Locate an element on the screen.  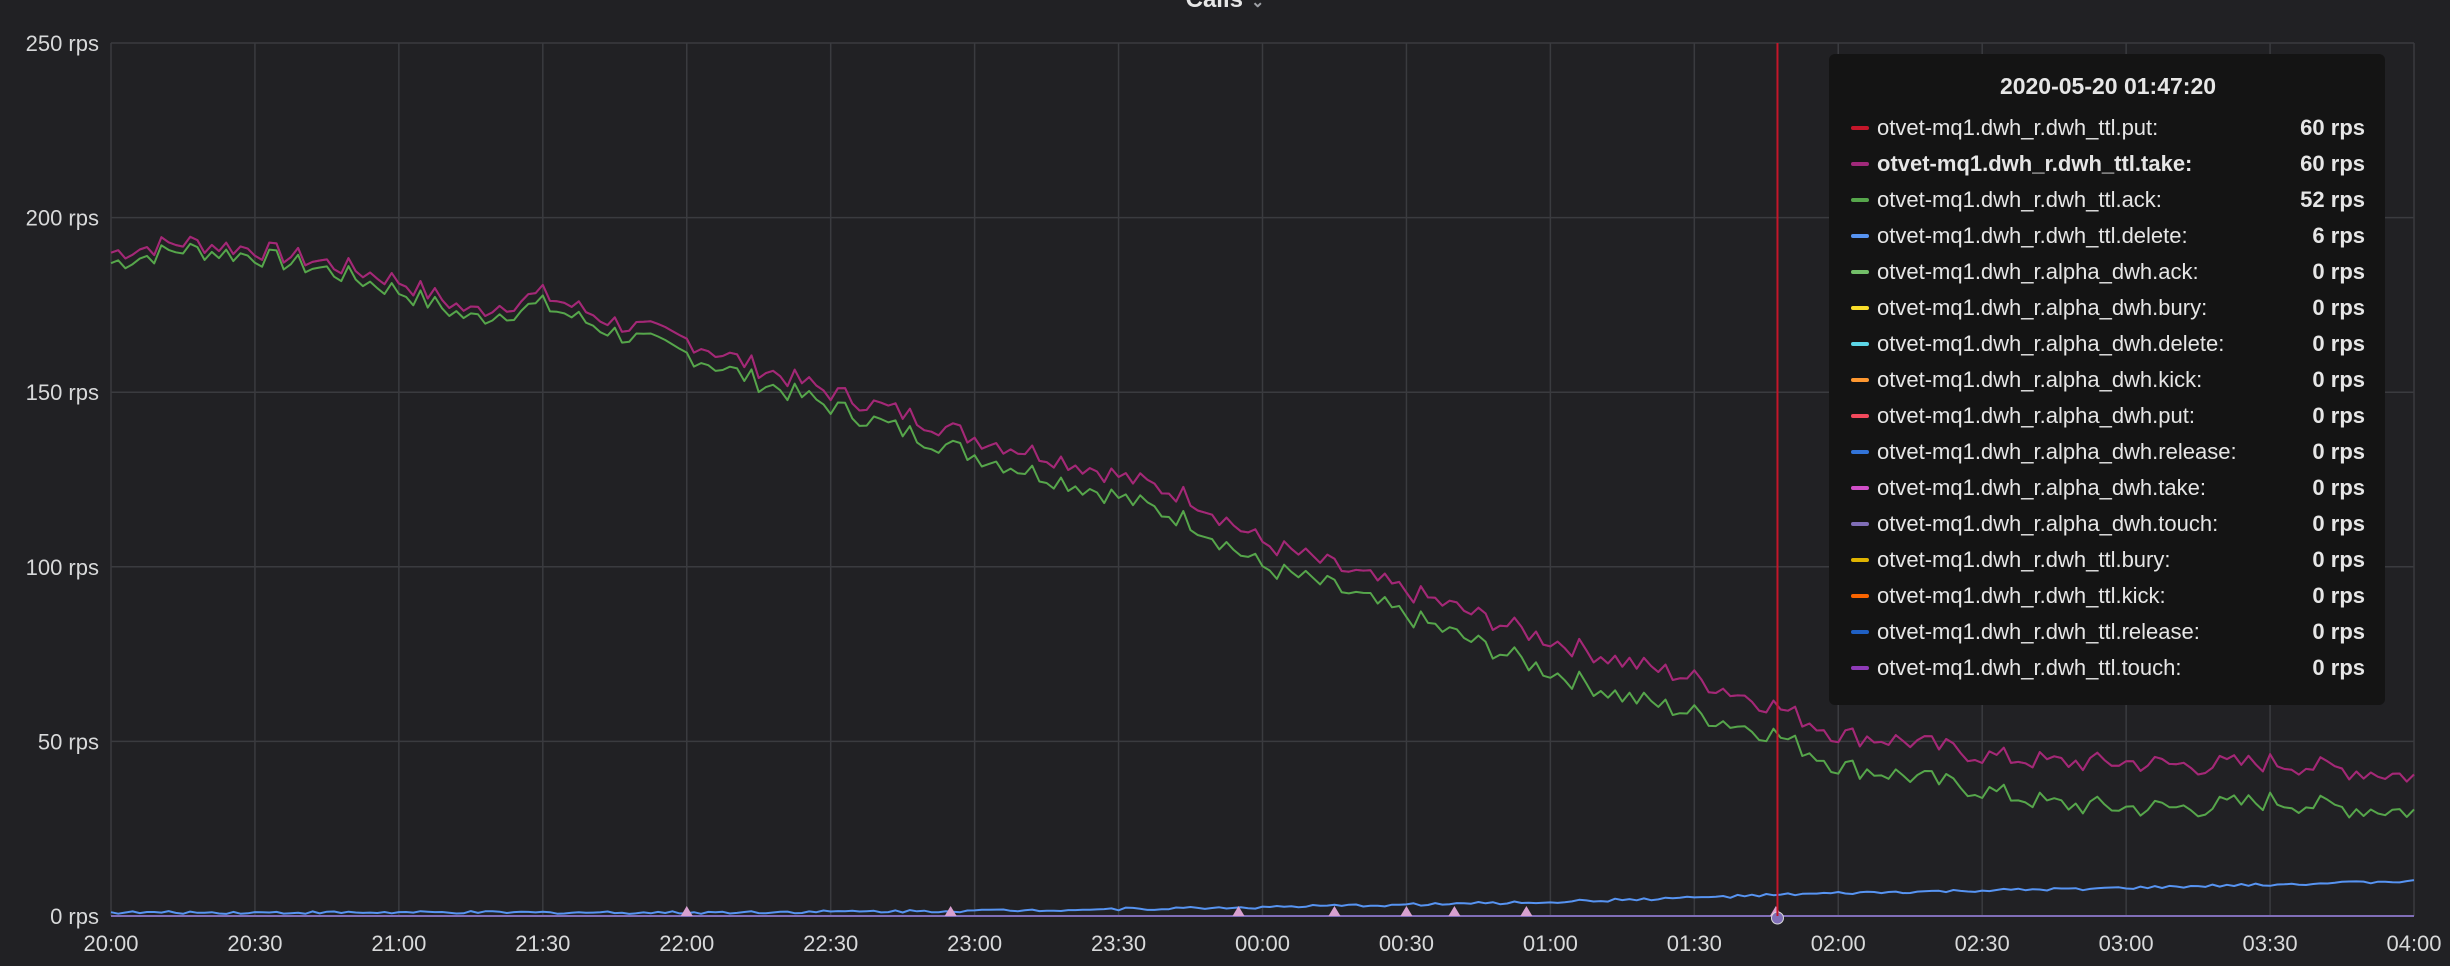
tooltip-timestamp: 2020-05-20 01:47:20 is located at coordinates (2108, 86).